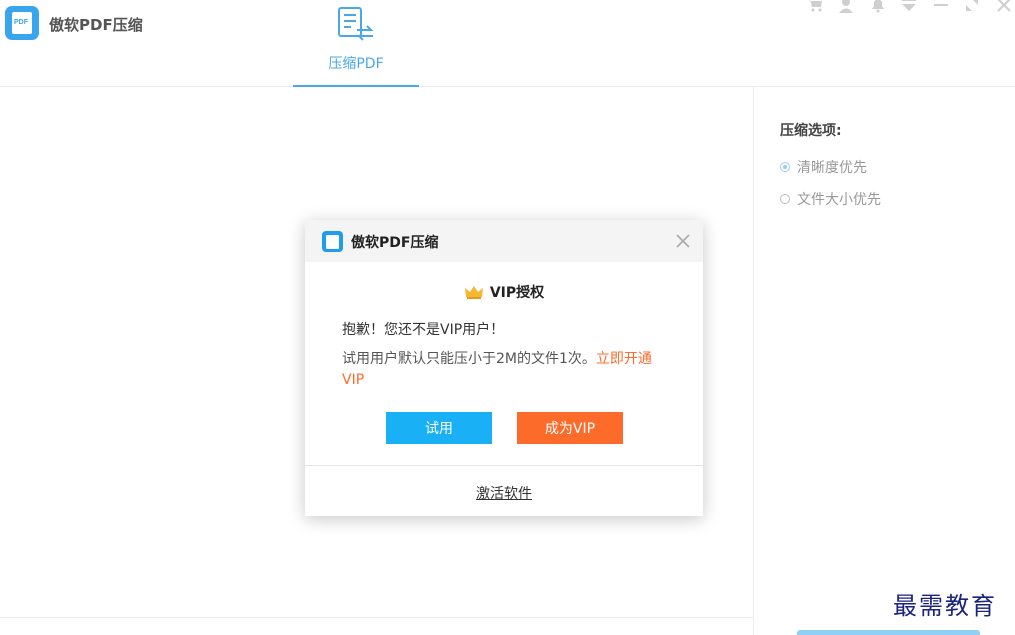 The width and height of the screenshot is (1015, 635). Describe the element at coordinates (469, 359) in the screenshot. I see `limit-text: 试用用户默认只能压小于2M的文件1次。` at that location.